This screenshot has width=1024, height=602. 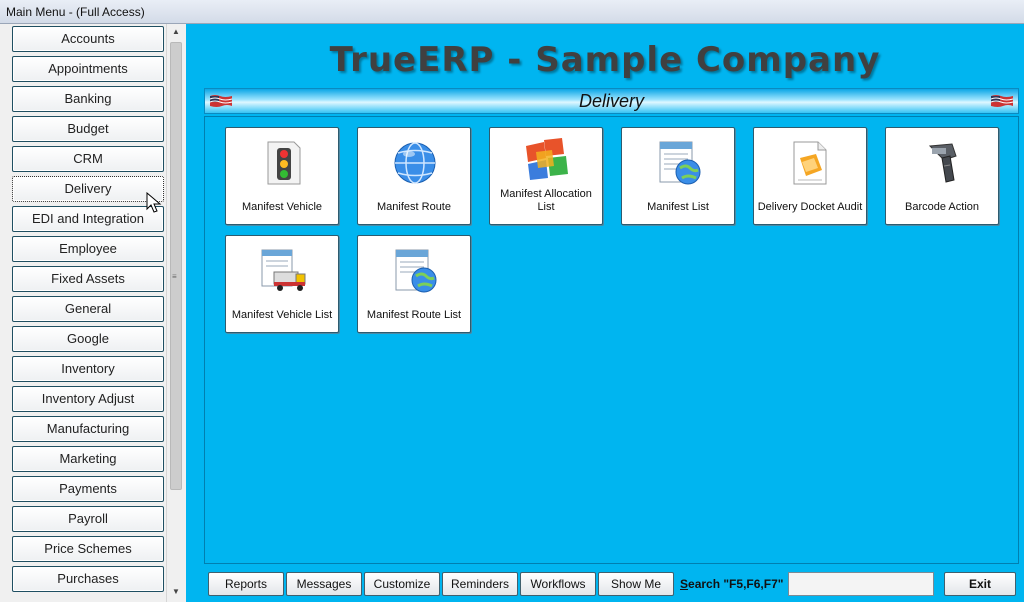 I want to click on sidebar-item-marketing: Marketing, so click(x=88, y=459).